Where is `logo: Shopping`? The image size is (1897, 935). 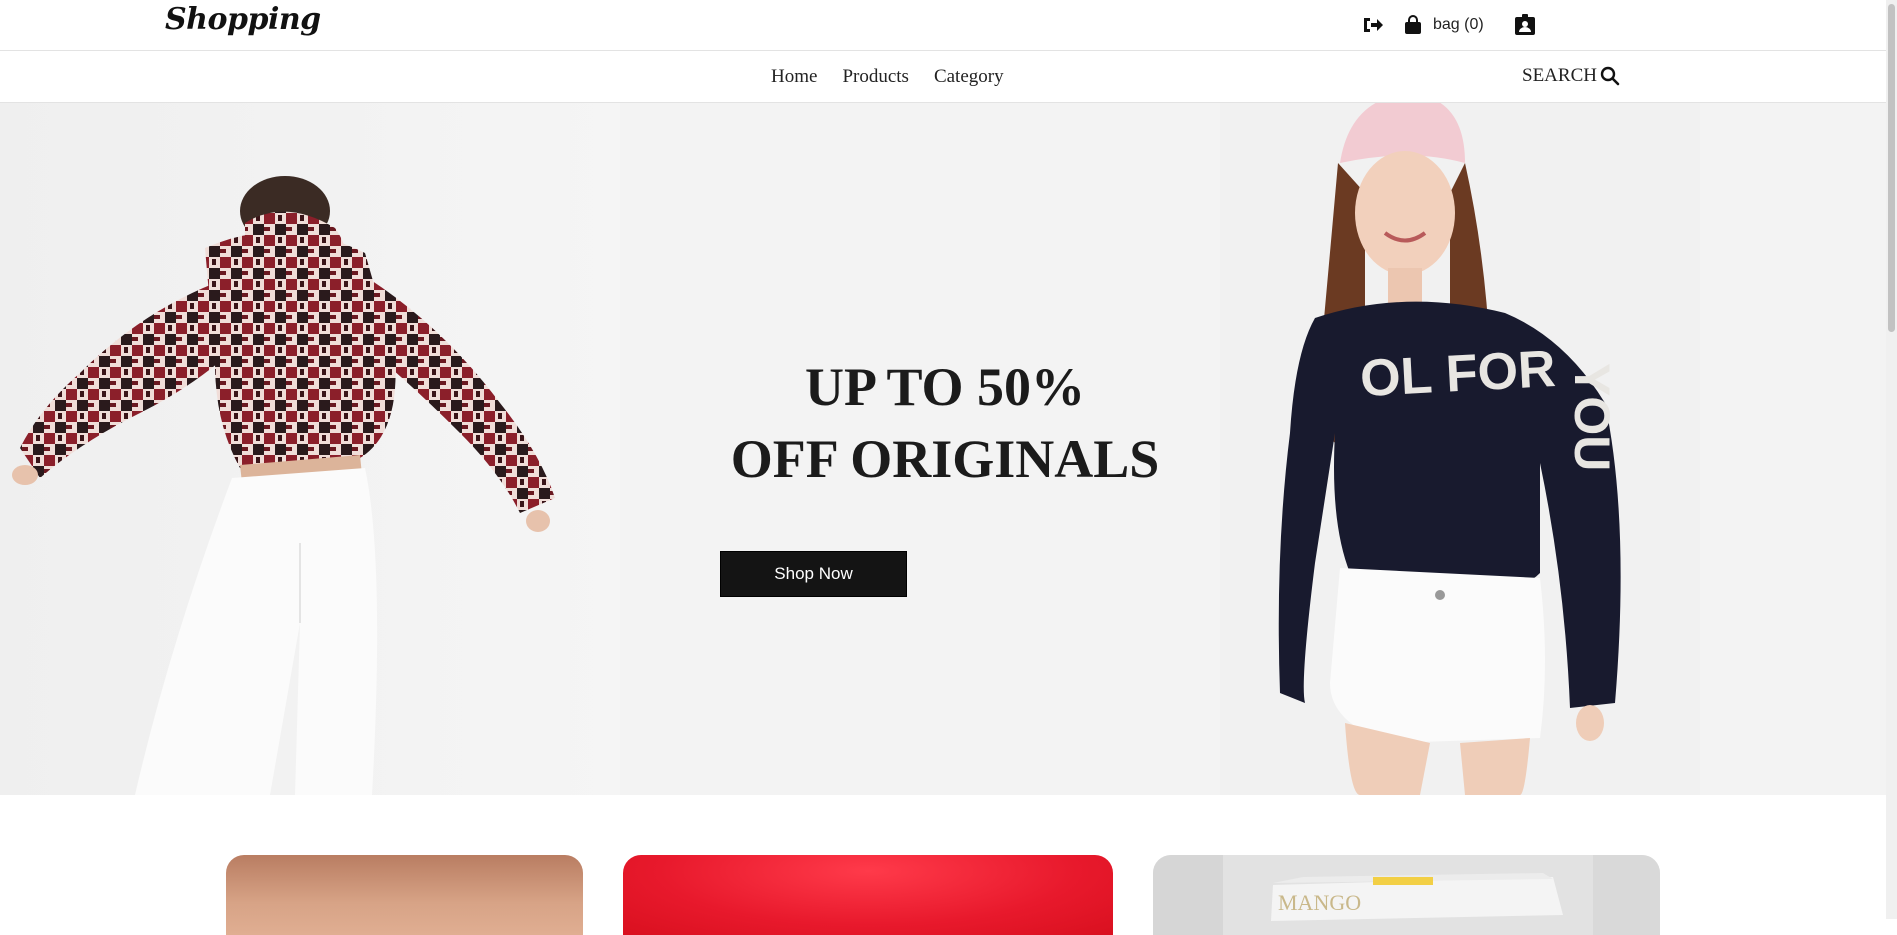 logo: Shopping is located at coordinates (243, 19).